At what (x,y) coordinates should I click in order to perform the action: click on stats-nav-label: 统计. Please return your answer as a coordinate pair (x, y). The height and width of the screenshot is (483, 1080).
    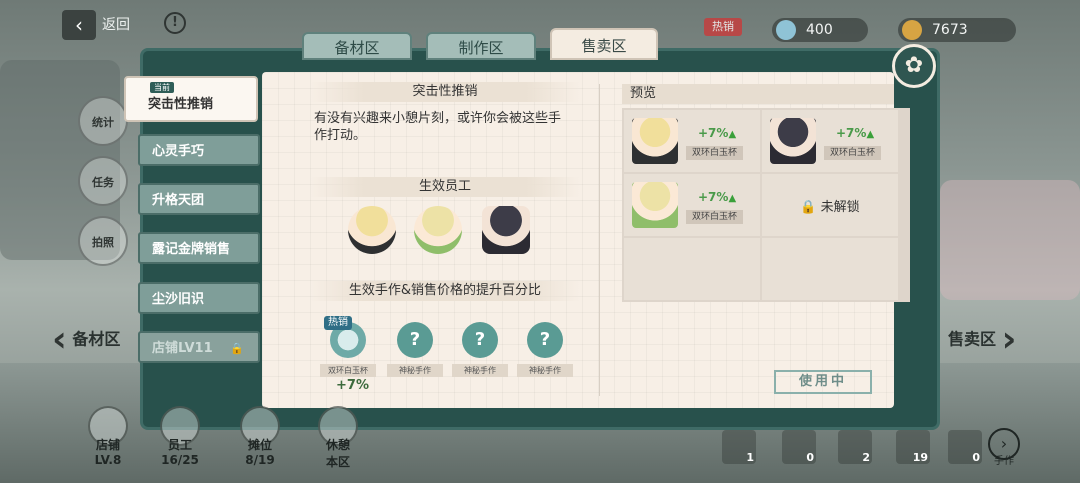
    Looking at the image, I should click on (103, 122).